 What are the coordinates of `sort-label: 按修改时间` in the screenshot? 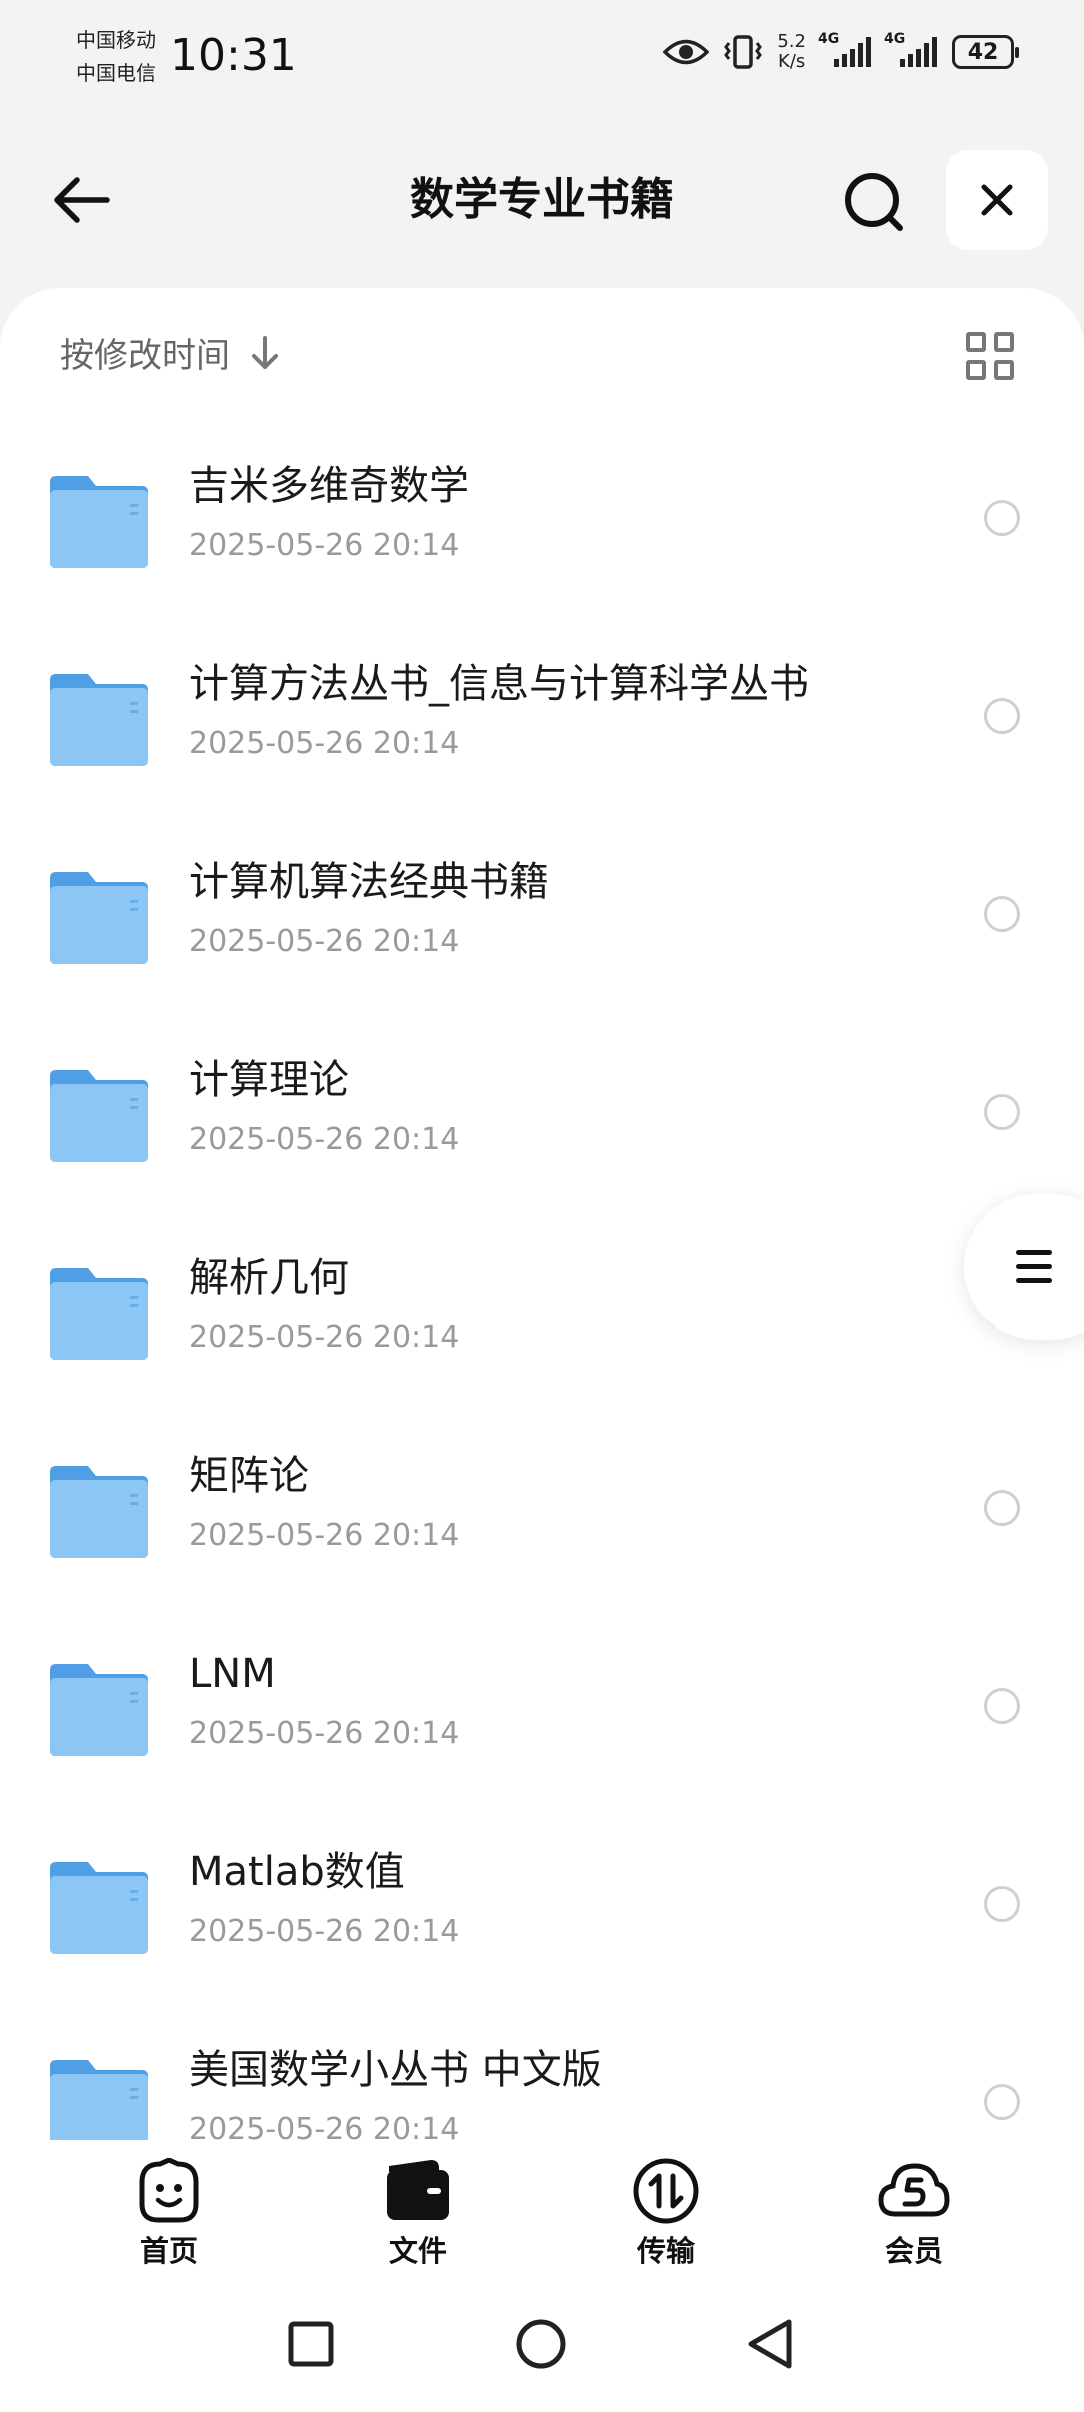 It's located at (145, 356).